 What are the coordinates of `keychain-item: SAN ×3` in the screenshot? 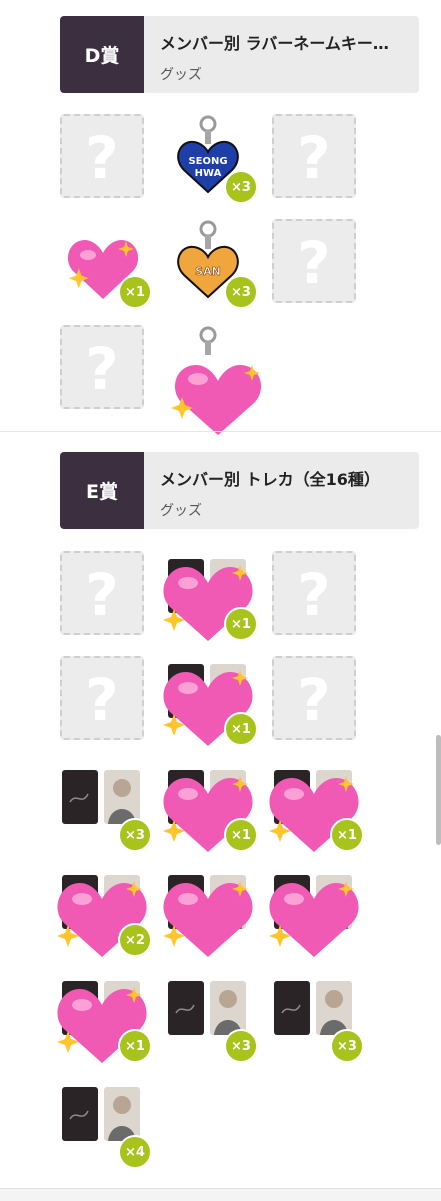 It's located at (212, 264).